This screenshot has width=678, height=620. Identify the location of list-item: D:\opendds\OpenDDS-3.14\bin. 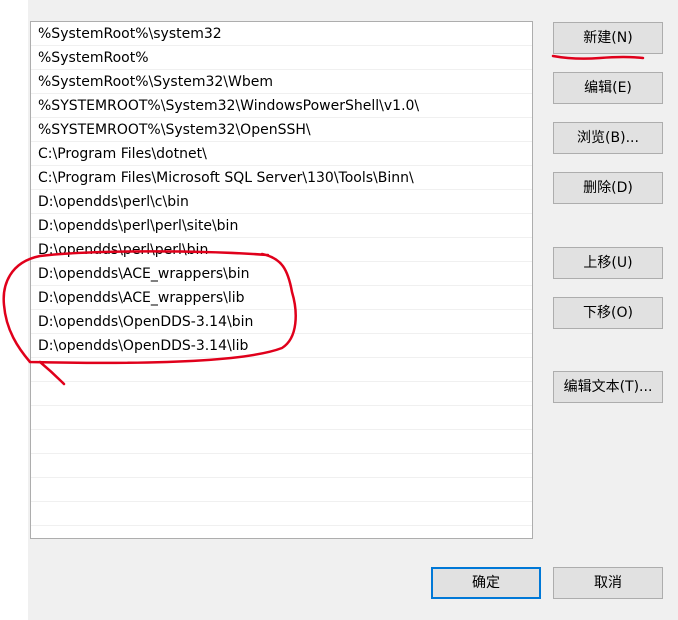
(281, 322).